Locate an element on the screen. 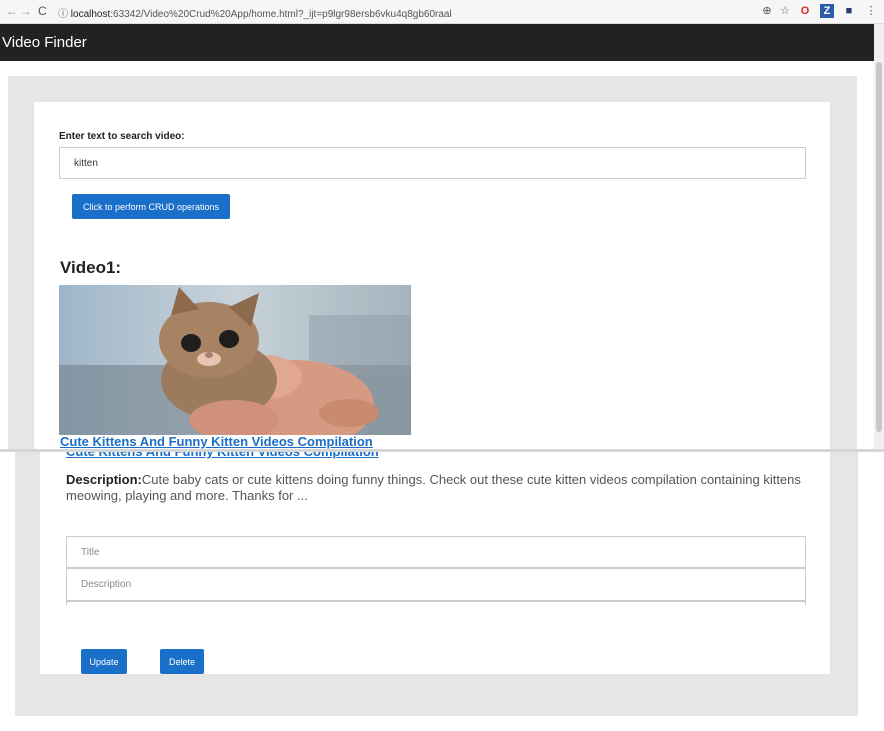 This screenshot has width=884, height=731. zoom-icon: ⊕ is located at coordinates (767, 11).